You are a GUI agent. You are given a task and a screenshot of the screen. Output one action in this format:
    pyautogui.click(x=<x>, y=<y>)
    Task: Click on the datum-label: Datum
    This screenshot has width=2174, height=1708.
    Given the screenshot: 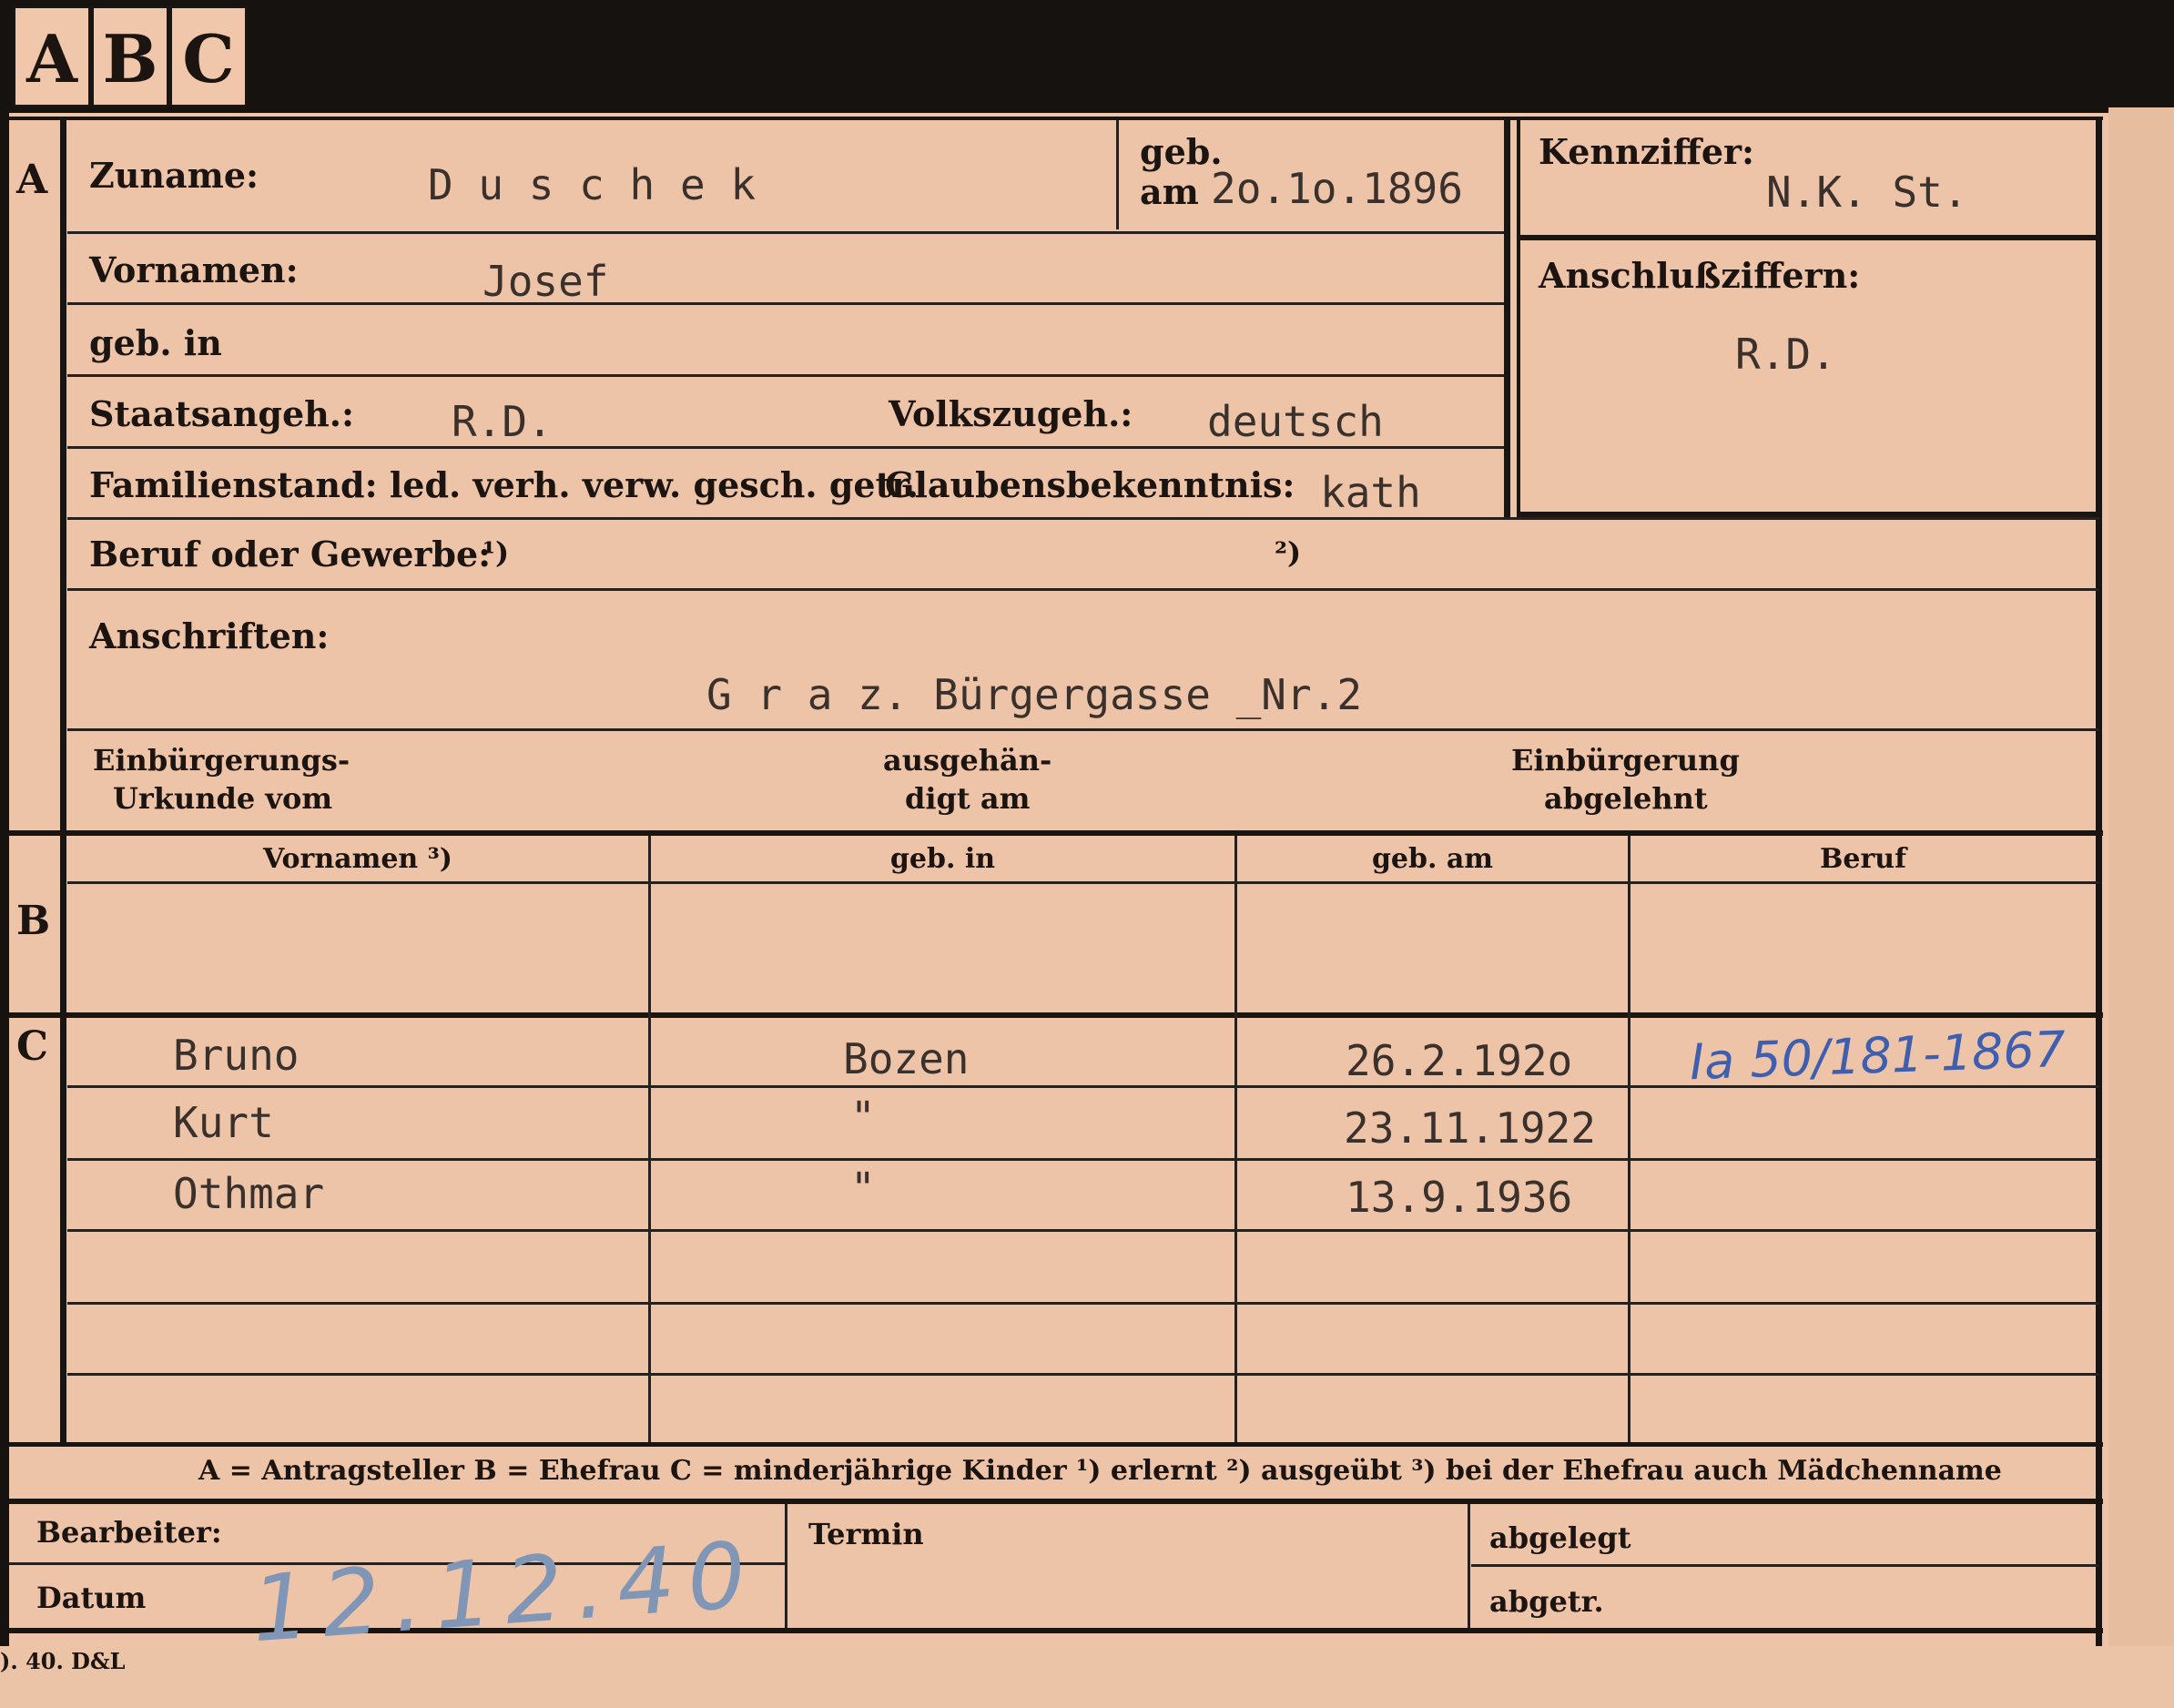 What is the action you would take?
    pyautogui.click(x=91, y=1598)
    